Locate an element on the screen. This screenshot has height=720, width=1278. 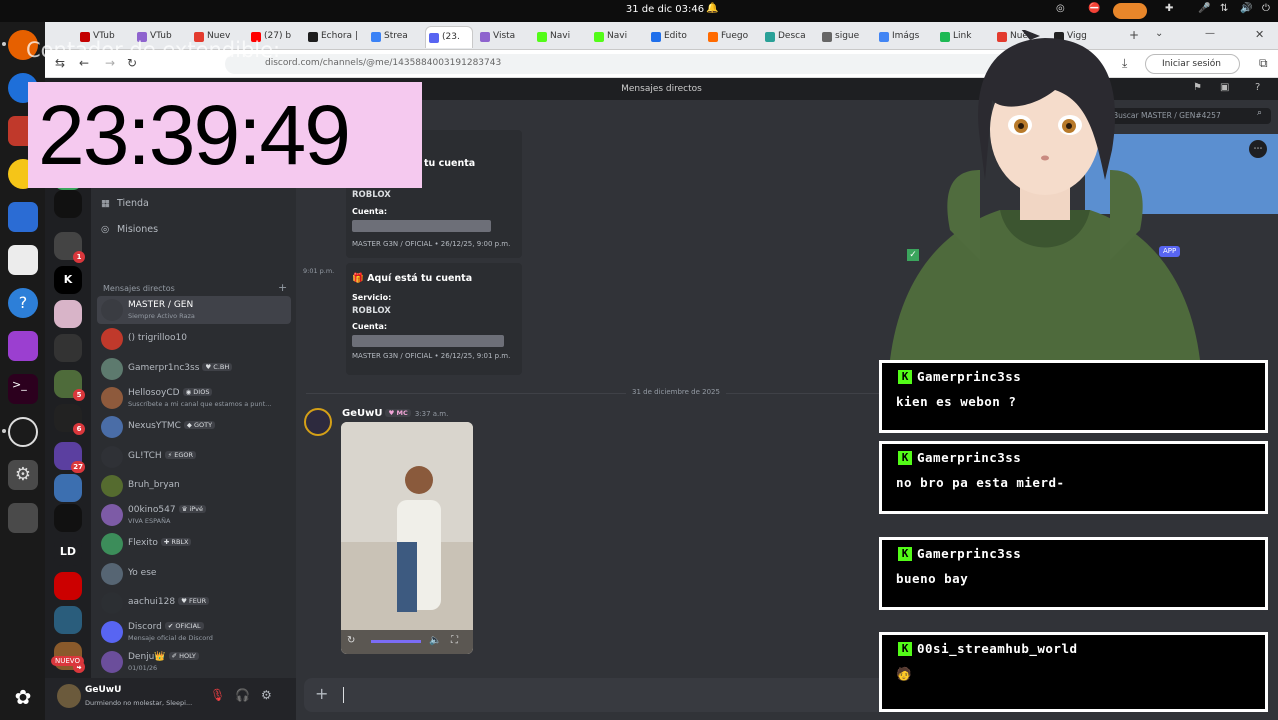
dm-item: aachui128 ♥ FEUR is located at coordinates (194, 603).